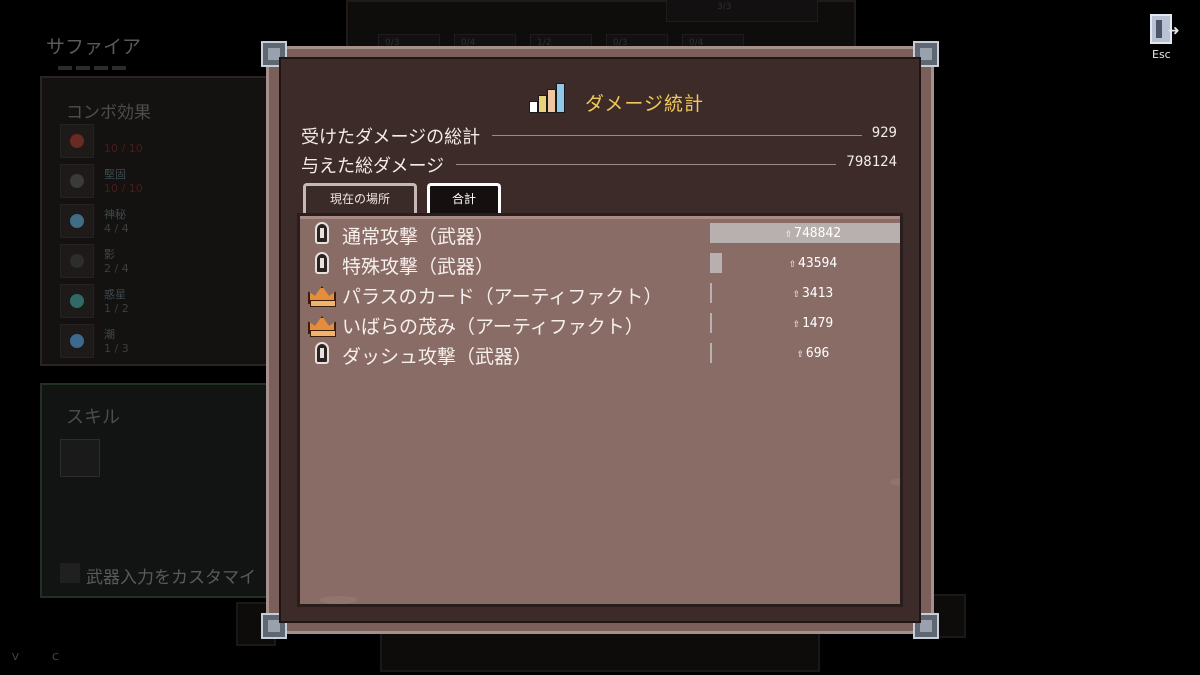 Image resolution: width=1200 pixels, height=675 pixels. What do you see at coordinates (77, 301) in the screenshot?
I see `planet-icon` at bounding box center [77, 301].